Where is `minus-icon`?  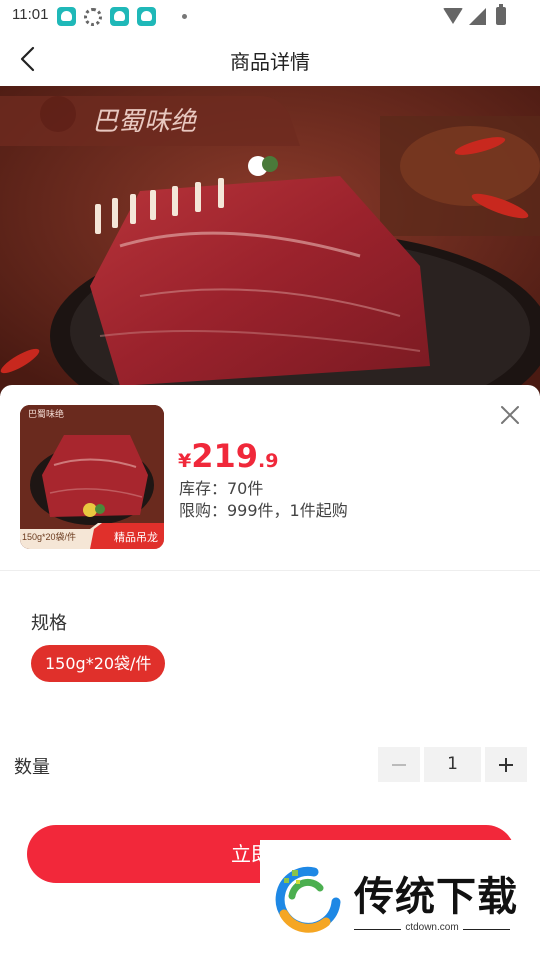
minus-icon is located at coordinates (399, 764).